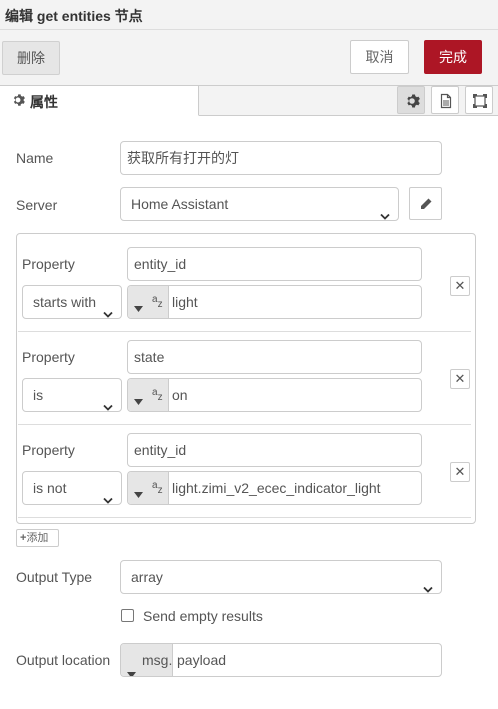  Describe the element at coordinates (249, 15) in the screenshot. I see `tray-header: 编辑 get entities 节点` at that location.